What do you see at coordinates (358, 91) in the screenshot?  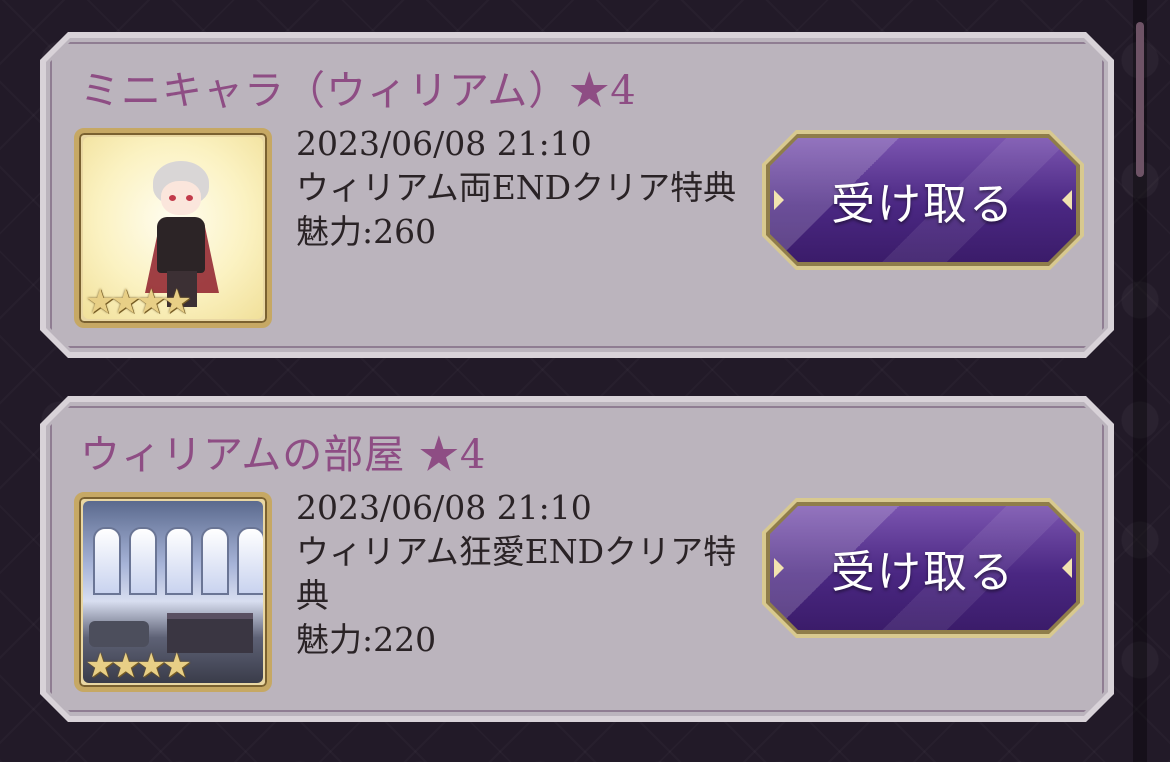 I see `reward-title: ミニキャラ（ウィリアム）★4` at bounding box center [358, 91].